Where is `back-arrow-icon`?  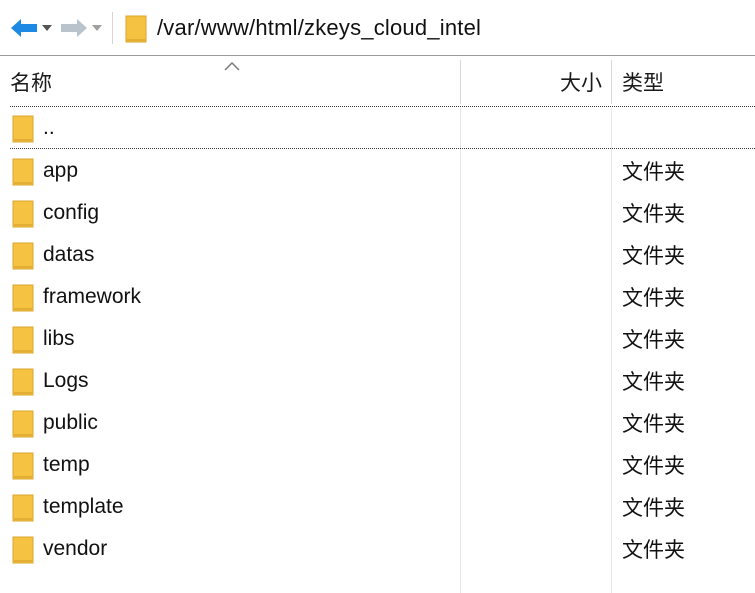
back-arrow-icon is located at coordinates (24, 27).